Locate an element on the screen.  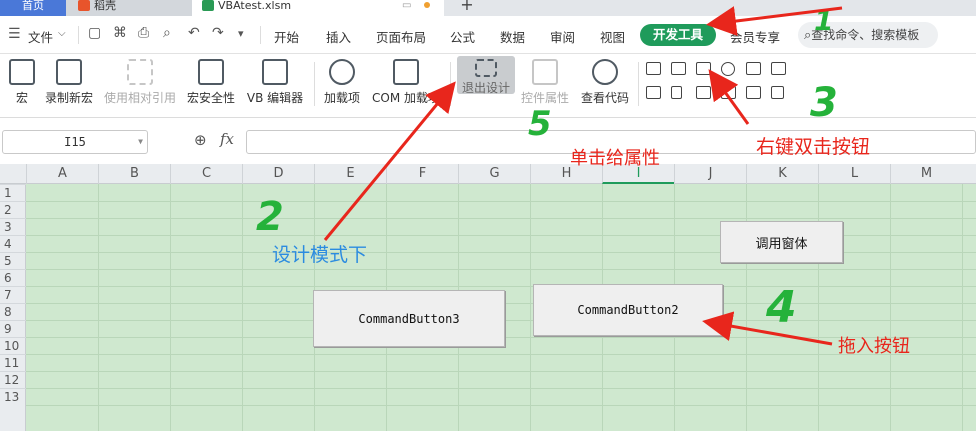
row-headers: 1 2 3 4 5 6 7 8 9 10 11 12 13 is located at coordinates (13, 307).